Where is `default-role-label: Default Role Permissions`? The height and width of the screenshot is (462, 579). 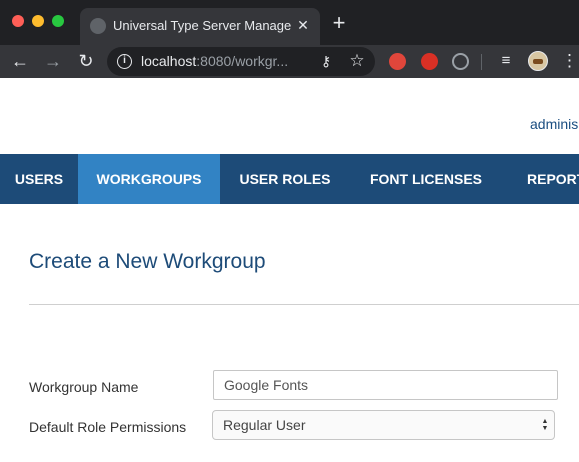
default-role-label: Default Role Permissions is located at coordinates (108, 427).